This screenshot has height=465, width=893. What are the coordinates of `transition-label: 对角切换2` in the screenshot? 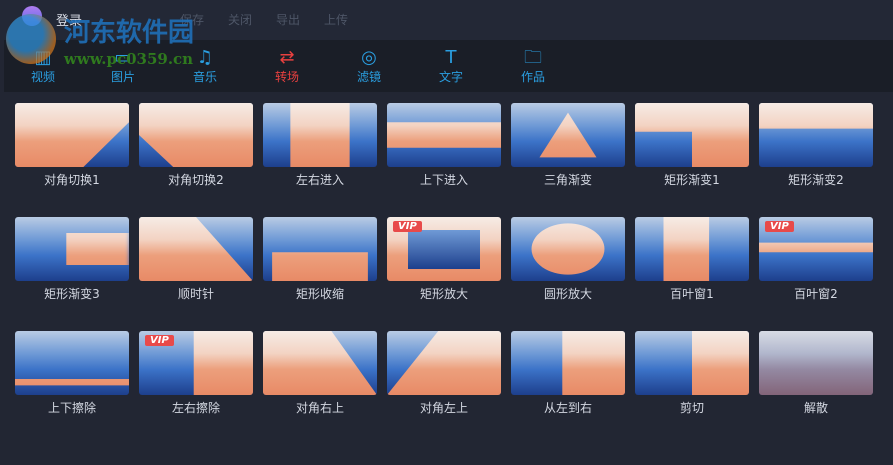 It's located at (196, 180).